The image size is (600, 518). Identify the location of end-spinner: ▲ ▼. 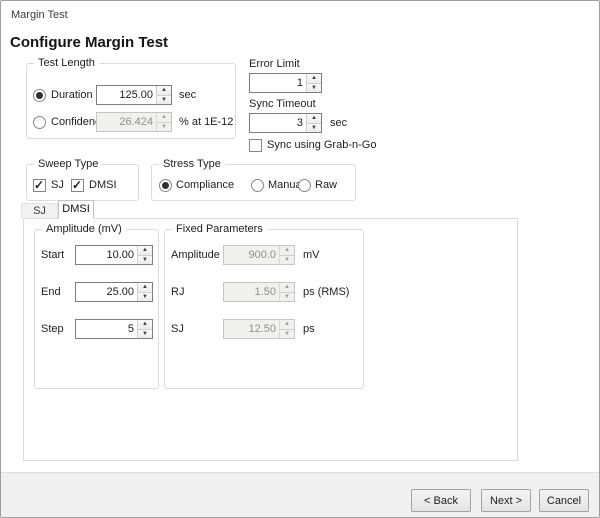
(144, 292).